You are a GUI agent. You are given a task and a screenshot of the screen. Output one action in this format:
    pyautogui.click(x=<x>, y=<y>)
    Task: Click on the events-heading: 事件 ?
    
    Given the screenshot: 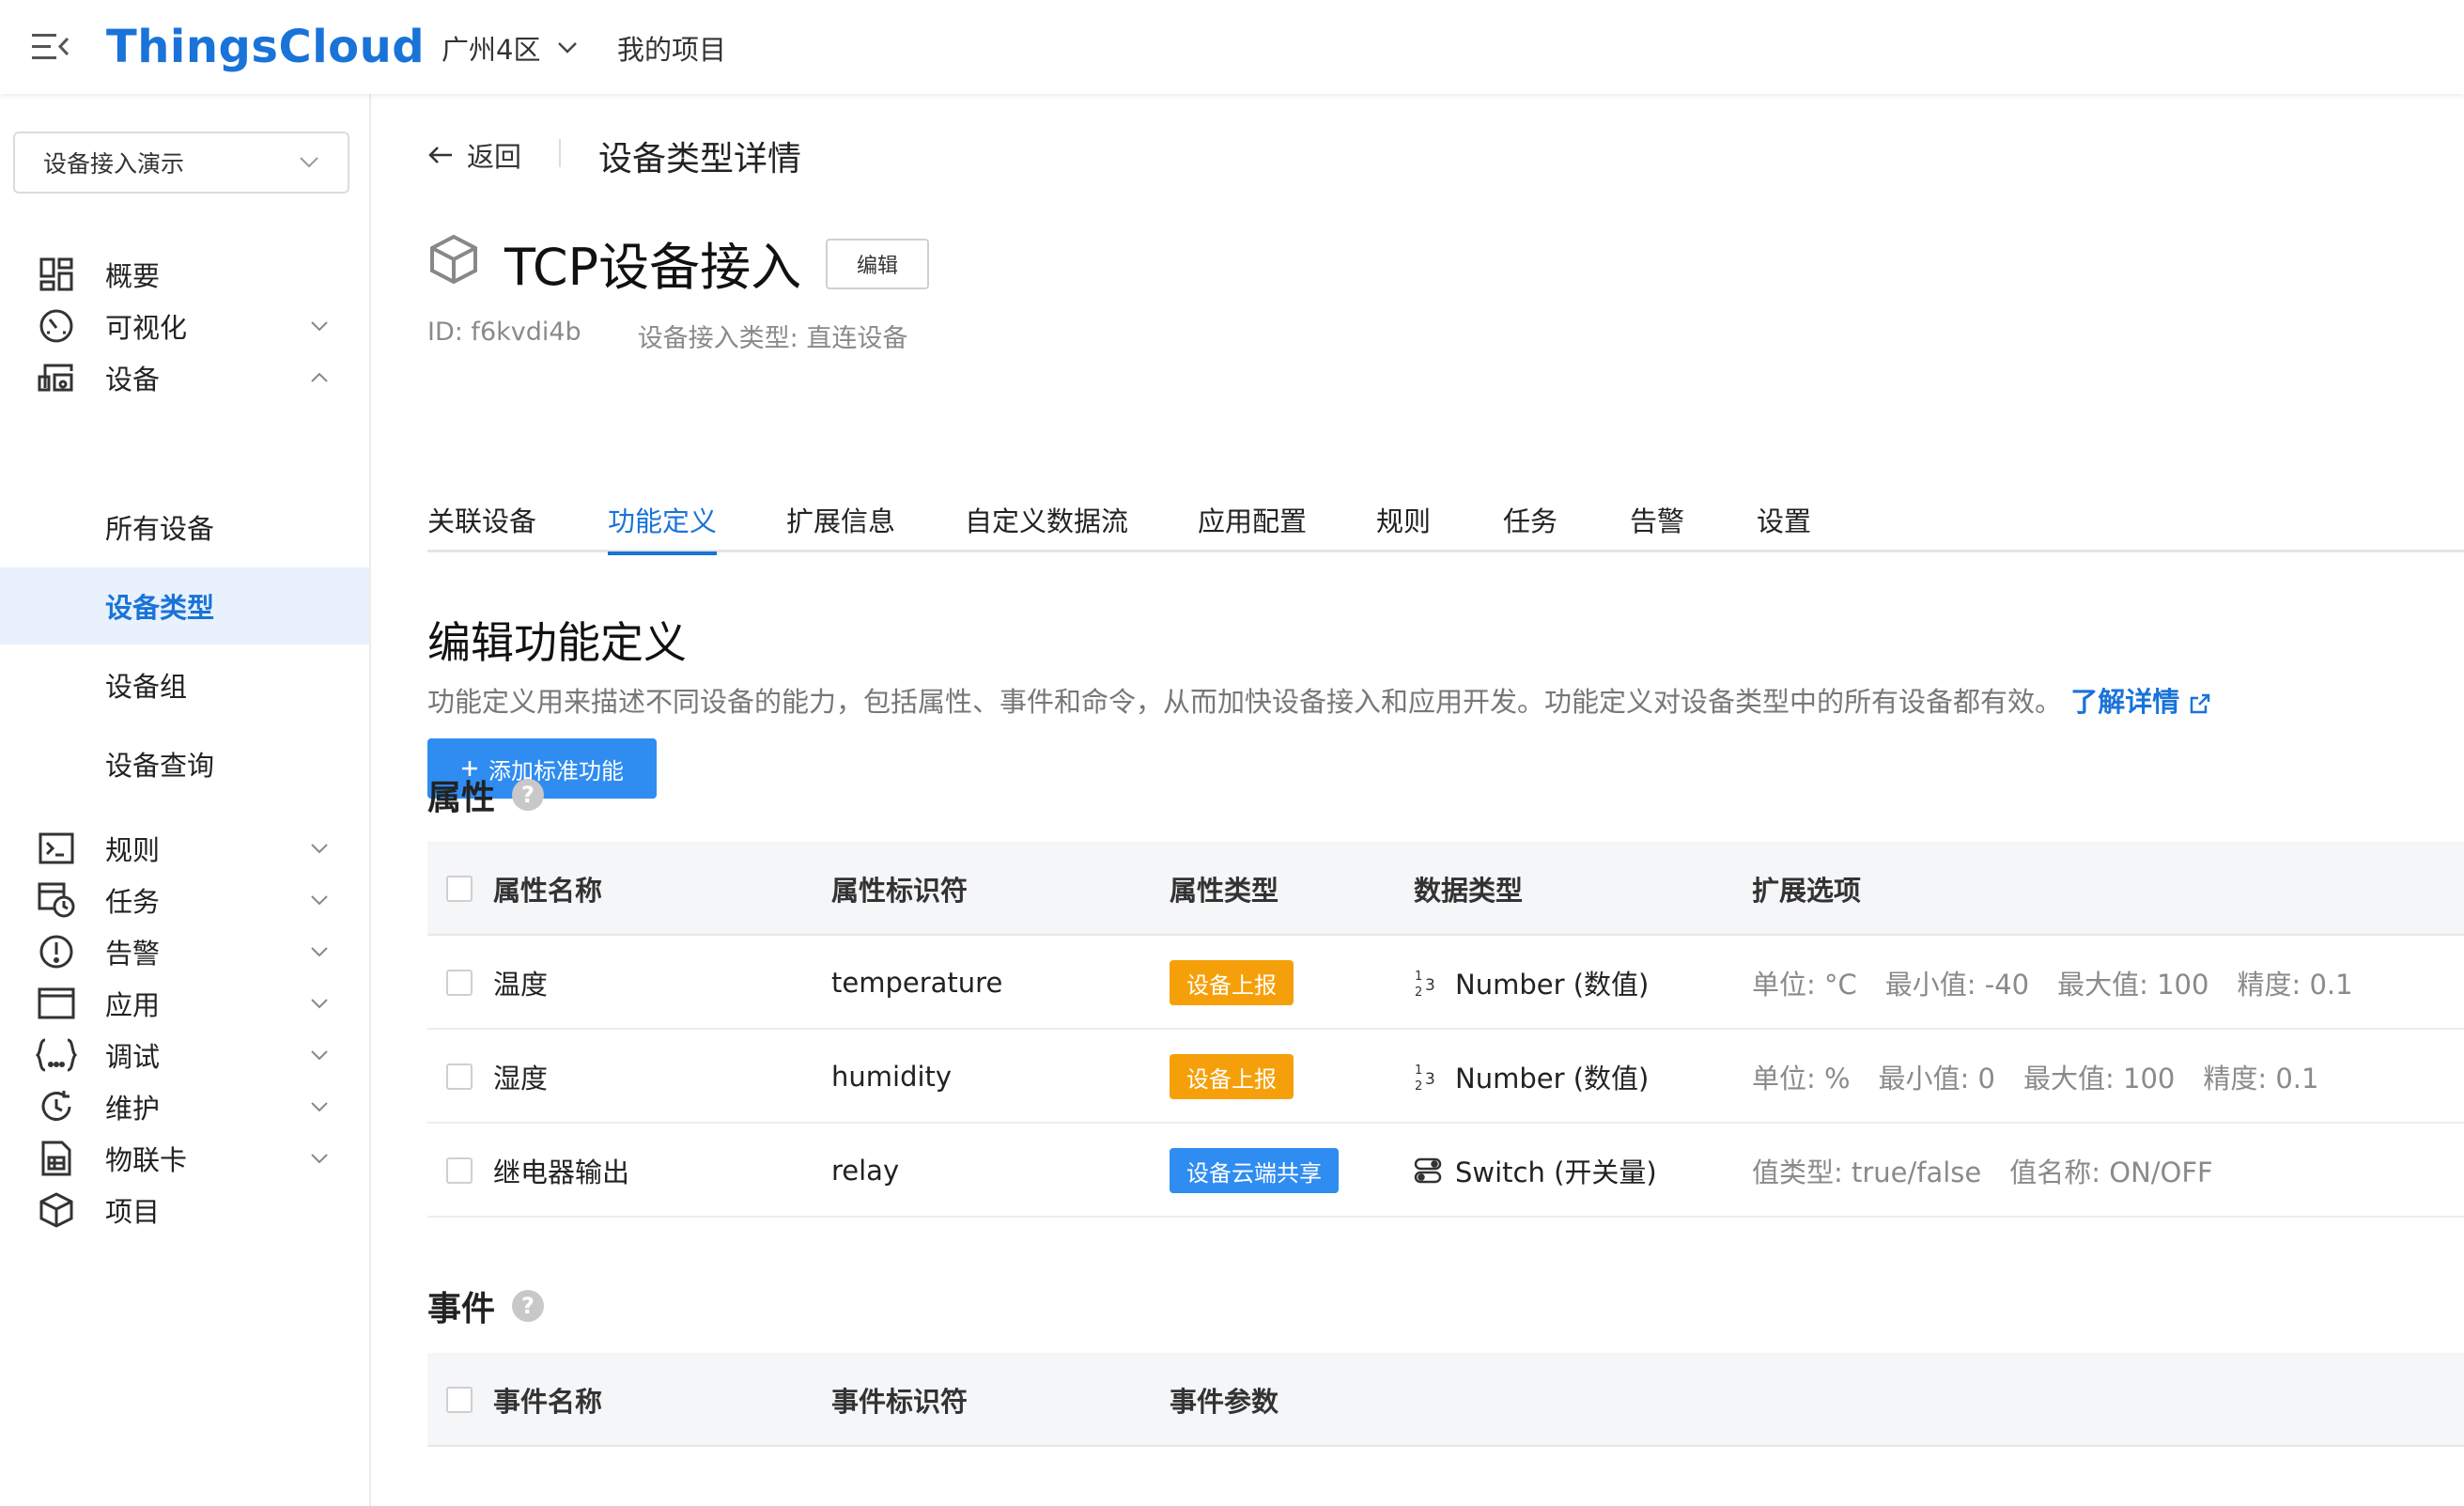 What is the action you would take?
    pyautogui.click(x=486, y=1305)
    